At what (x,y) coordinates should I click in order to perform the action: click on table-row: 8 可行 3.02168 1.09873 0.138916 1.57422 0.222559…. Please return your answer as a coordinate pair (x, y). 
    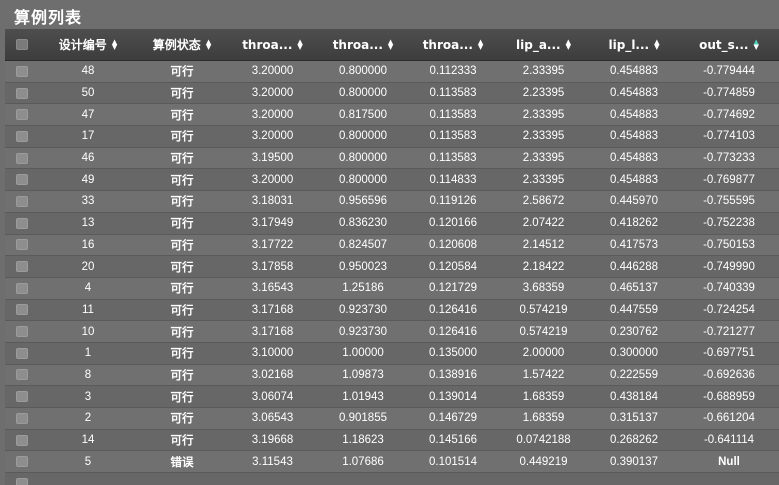
    Looking at the image, I should click on (392, 375).